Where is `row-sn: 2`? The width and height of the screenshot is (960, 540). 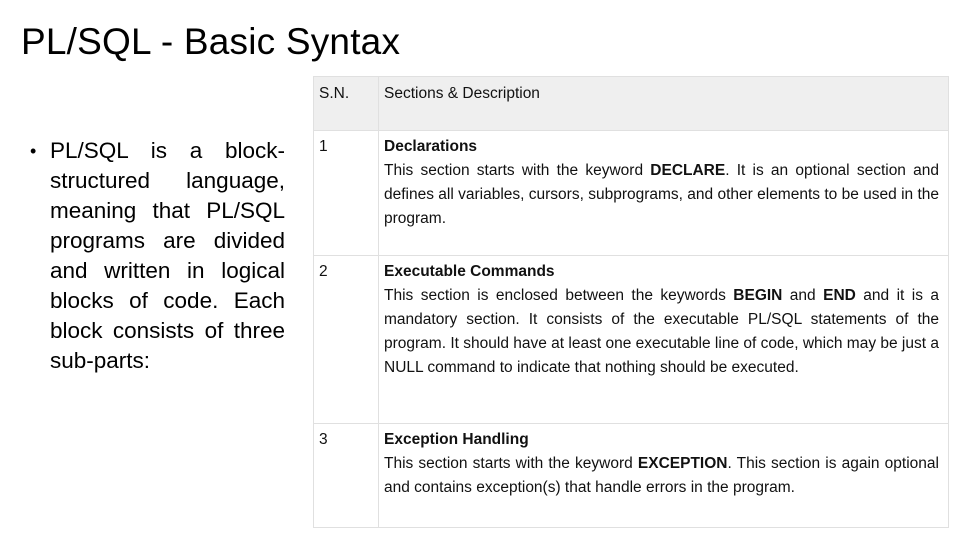 row-sn: 2 is located at coordinates (346, 339).